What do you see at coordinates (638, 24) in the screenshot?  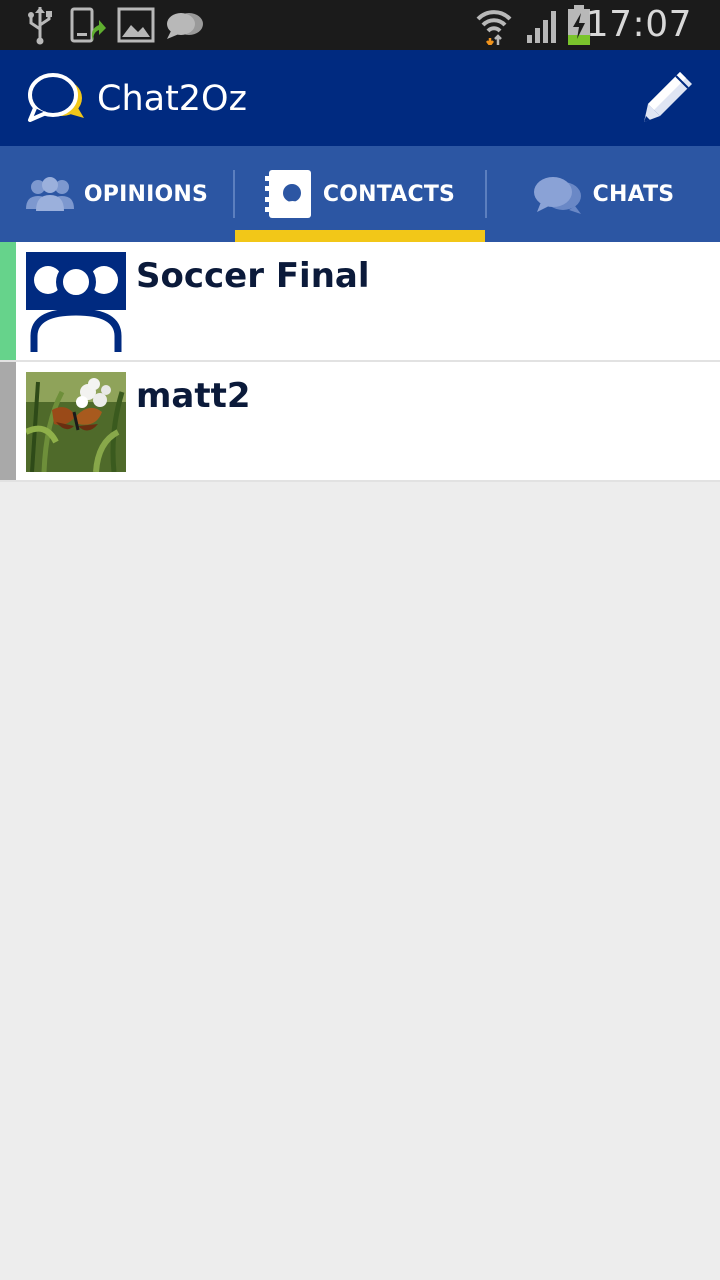 I see `status-time: 17:07` at bounding box center [638, 24].